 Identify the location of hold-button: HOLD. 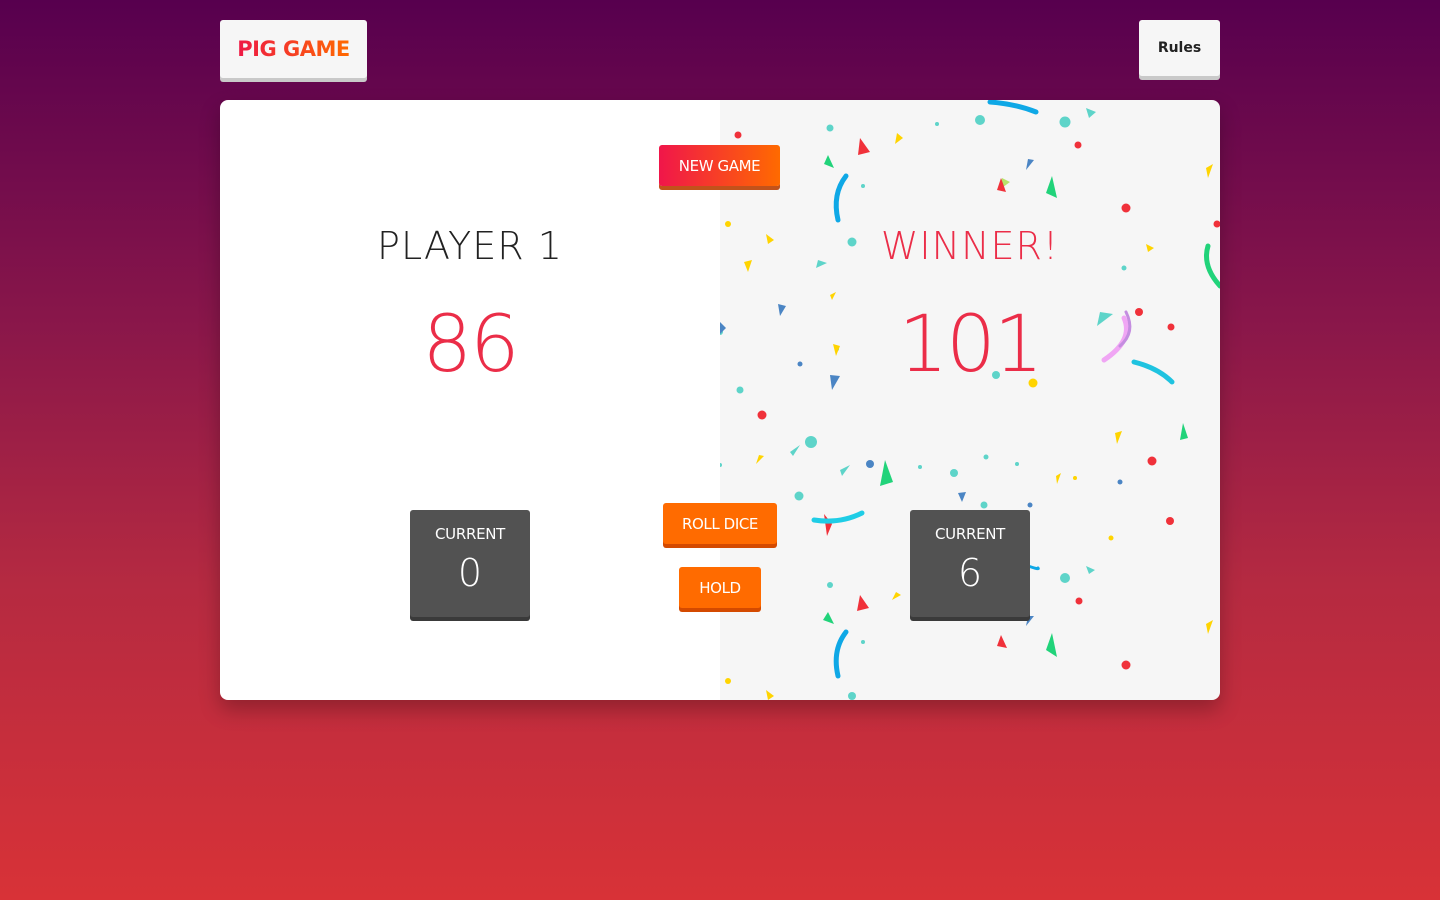
(720, 587).